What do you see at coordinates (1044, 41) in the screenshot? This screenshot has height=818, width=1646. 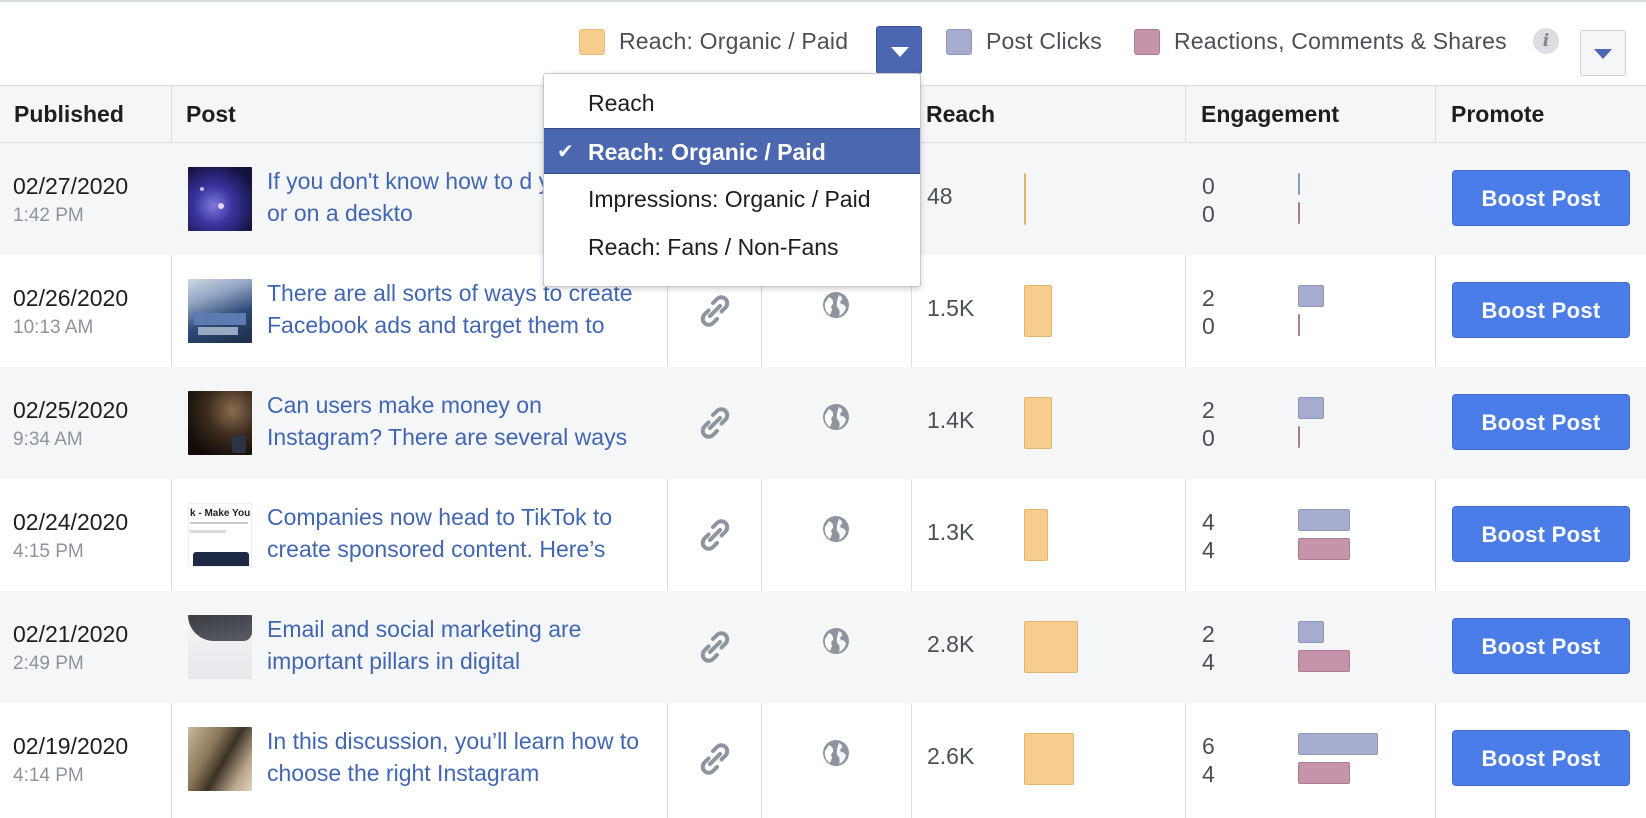 I see `legend-label-clicks: Post Clicks` at bounding box center [1044, 41].